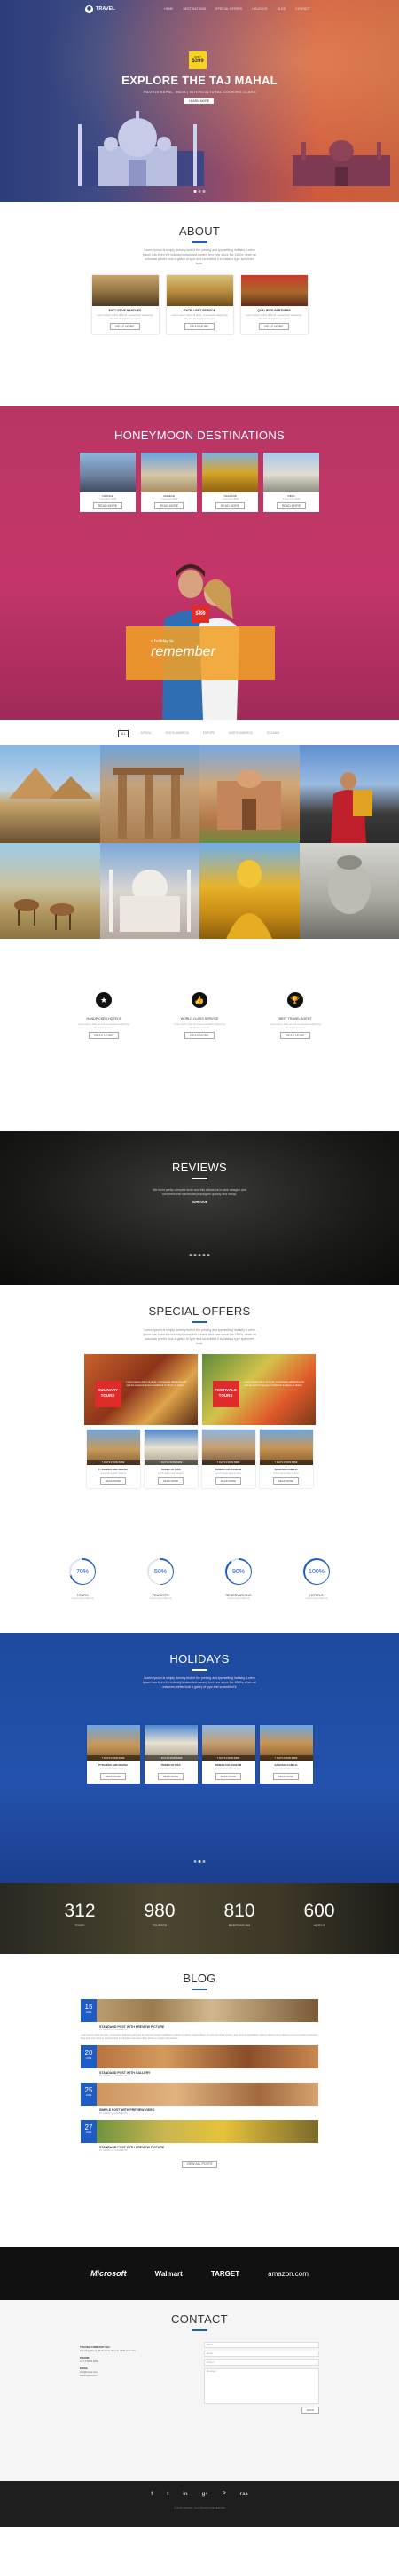 The height and width of the screenshot is (2576, 399). I want to click on stat-reservations: 90% RESERVATIONS Lorem ipsum dolor sit, so click(238, 1579).